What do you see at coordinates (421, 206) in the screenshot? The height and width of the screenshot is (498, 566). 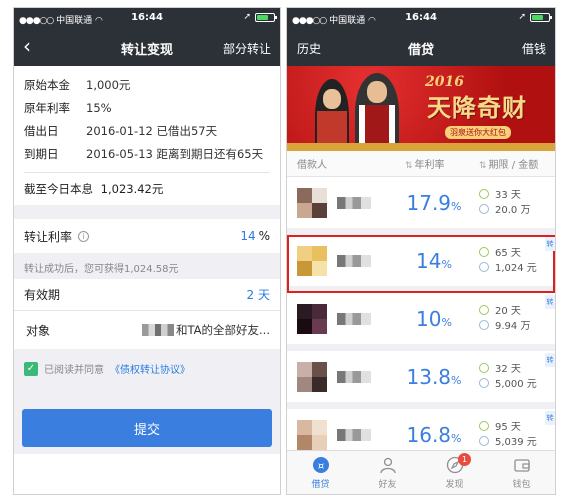 I see `loan-row: 17.9% 33 天 20.0 万` at bounding box center [421, 206].